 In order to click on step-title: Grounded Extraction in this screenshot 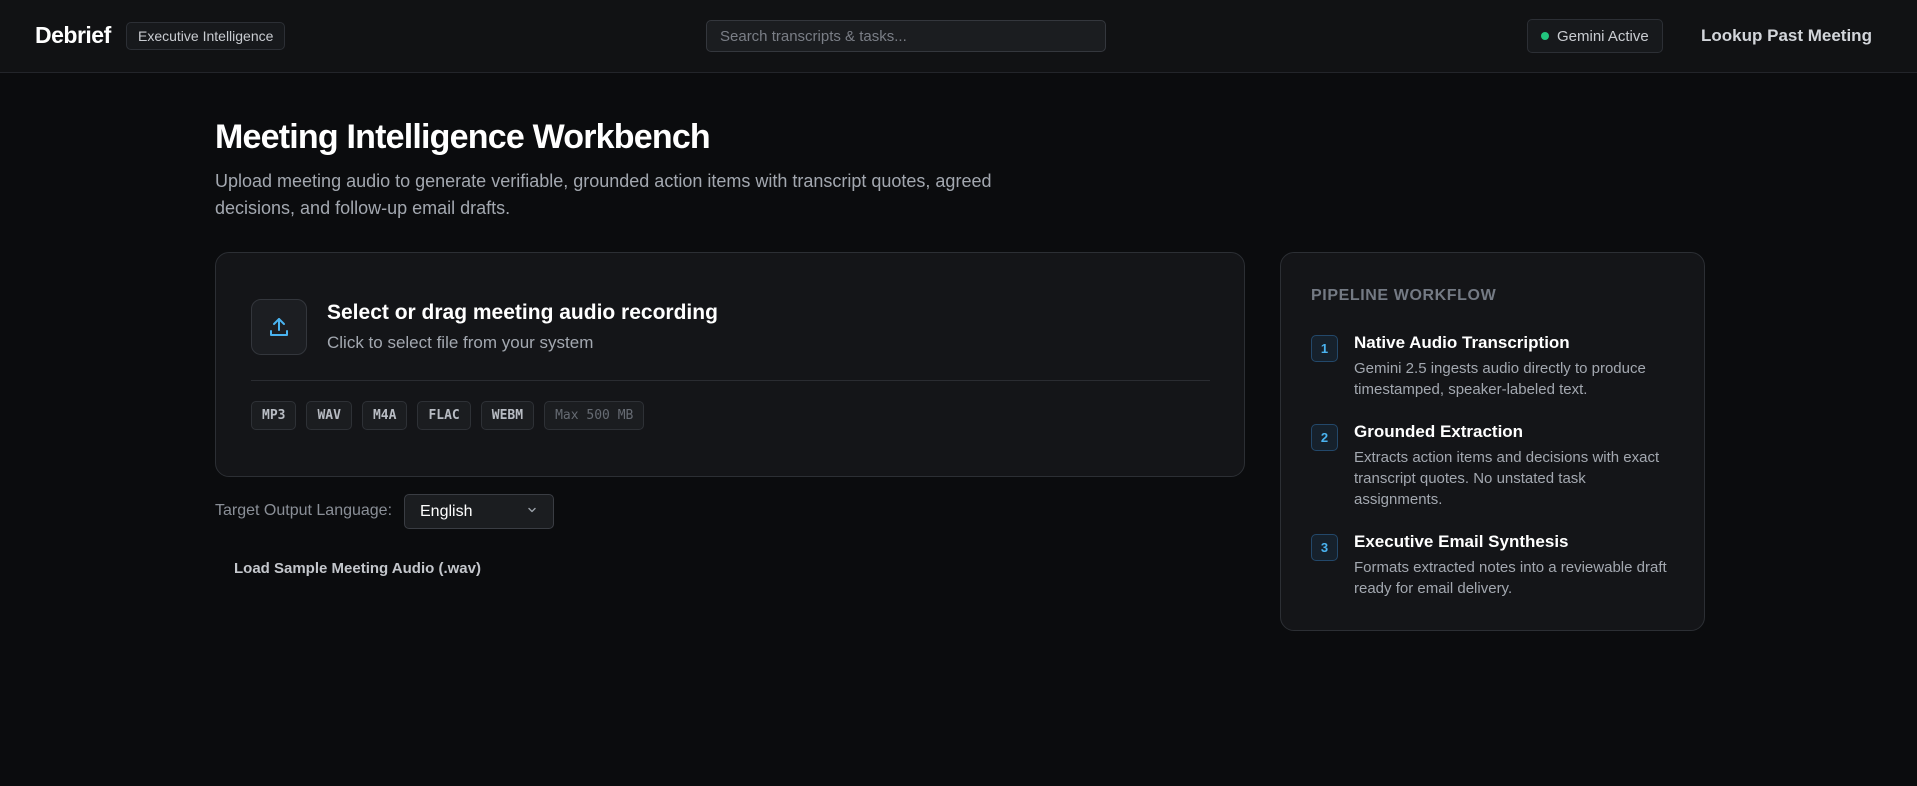, I will do `click(1439, 431)`.